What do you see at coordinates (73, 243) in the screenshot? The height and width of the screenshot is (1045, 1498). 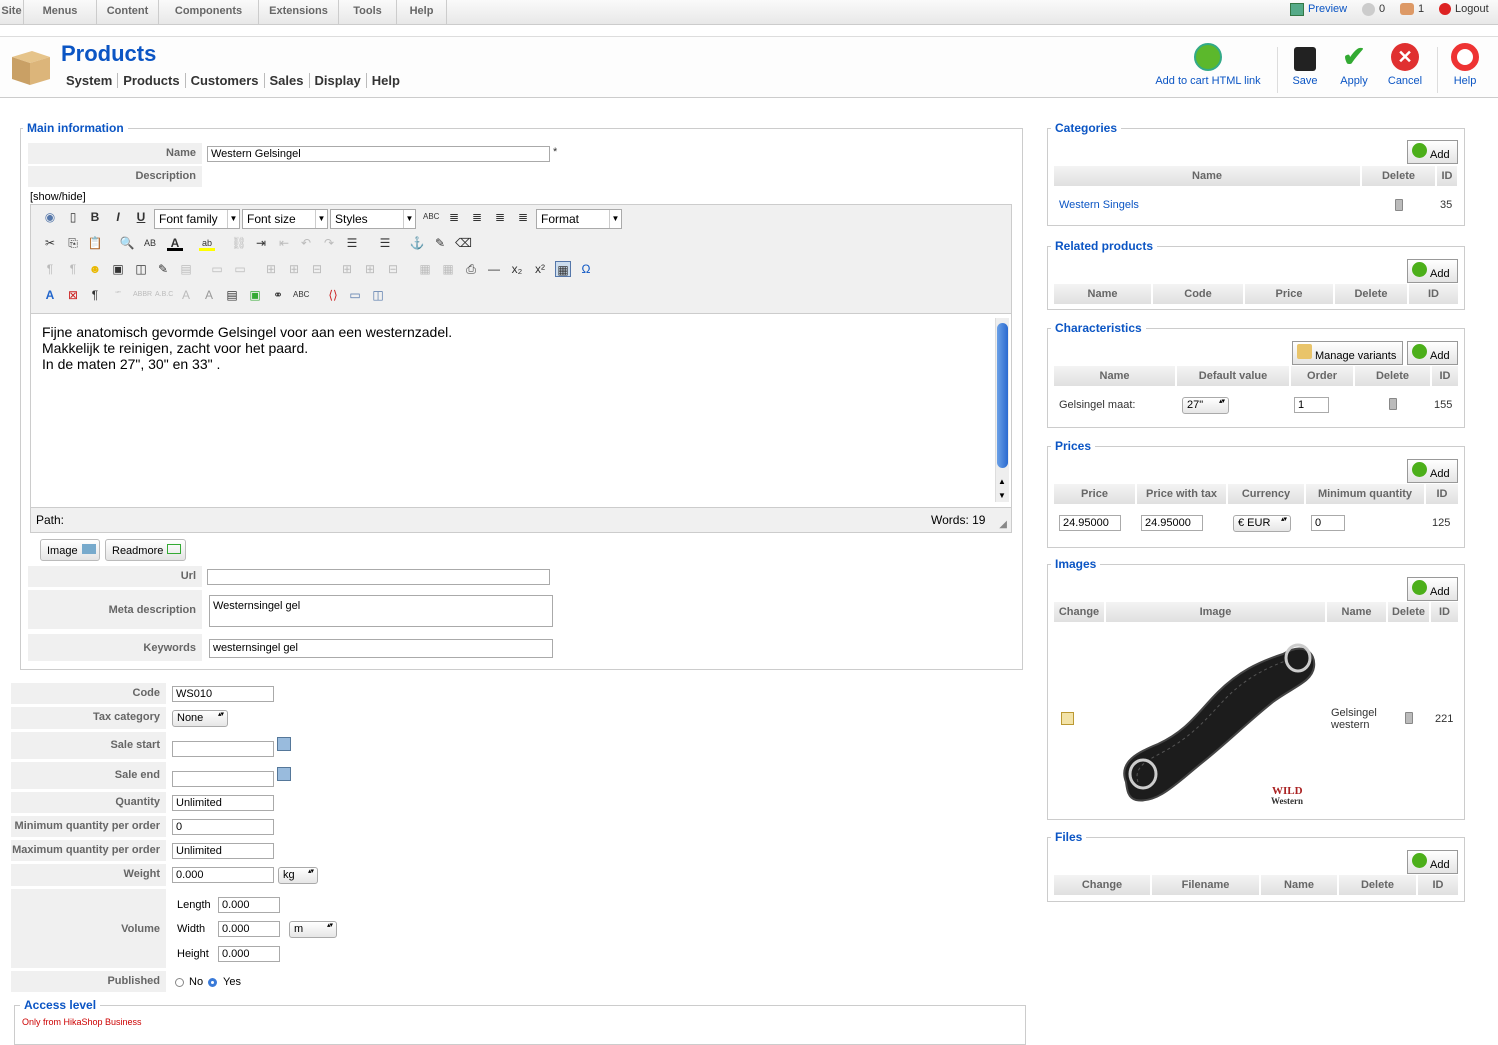 I see `copy-icon: ⎘` at bounding box center [73, 243].